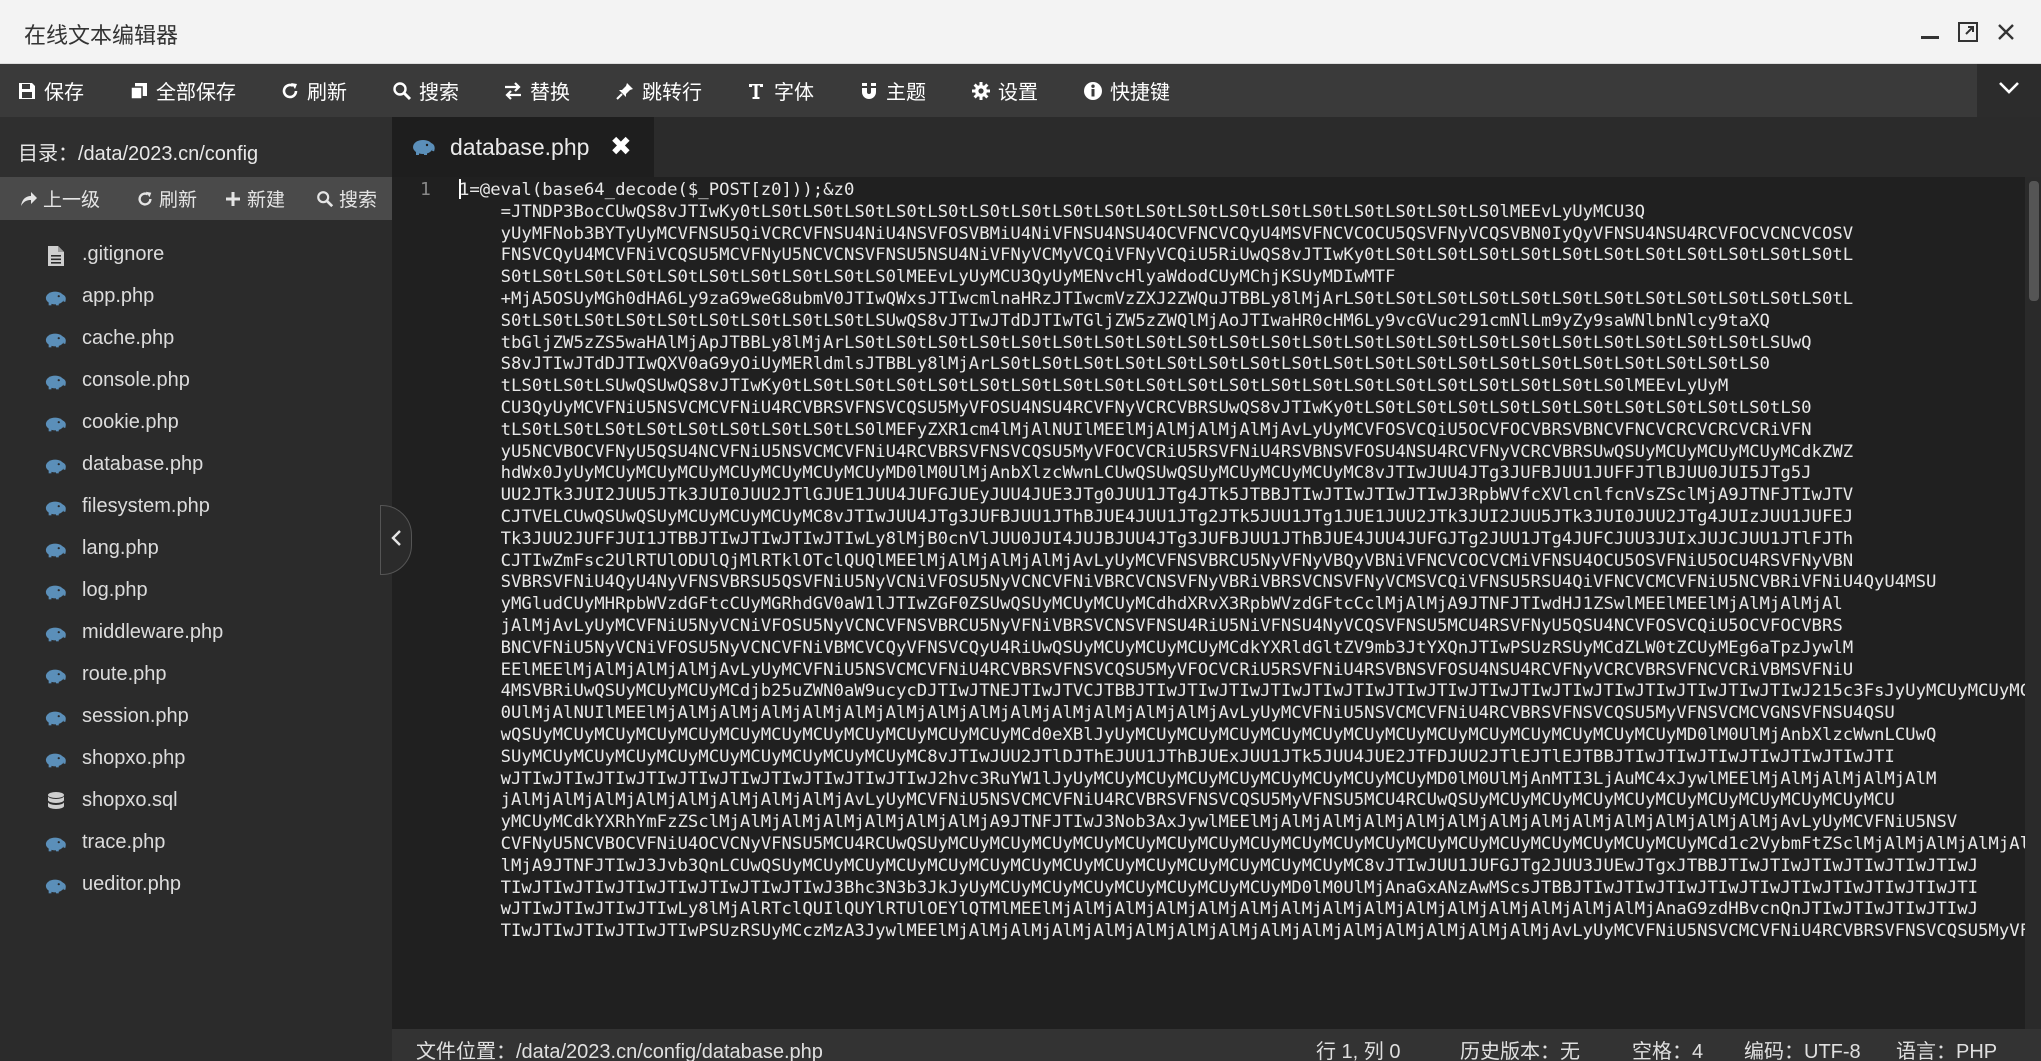 Image resolution: width=2041 pixels, height=1061 pixels. Describe the element at coordinates (124, 674) in the screenshot. I see `file-name: route.php` at that location.